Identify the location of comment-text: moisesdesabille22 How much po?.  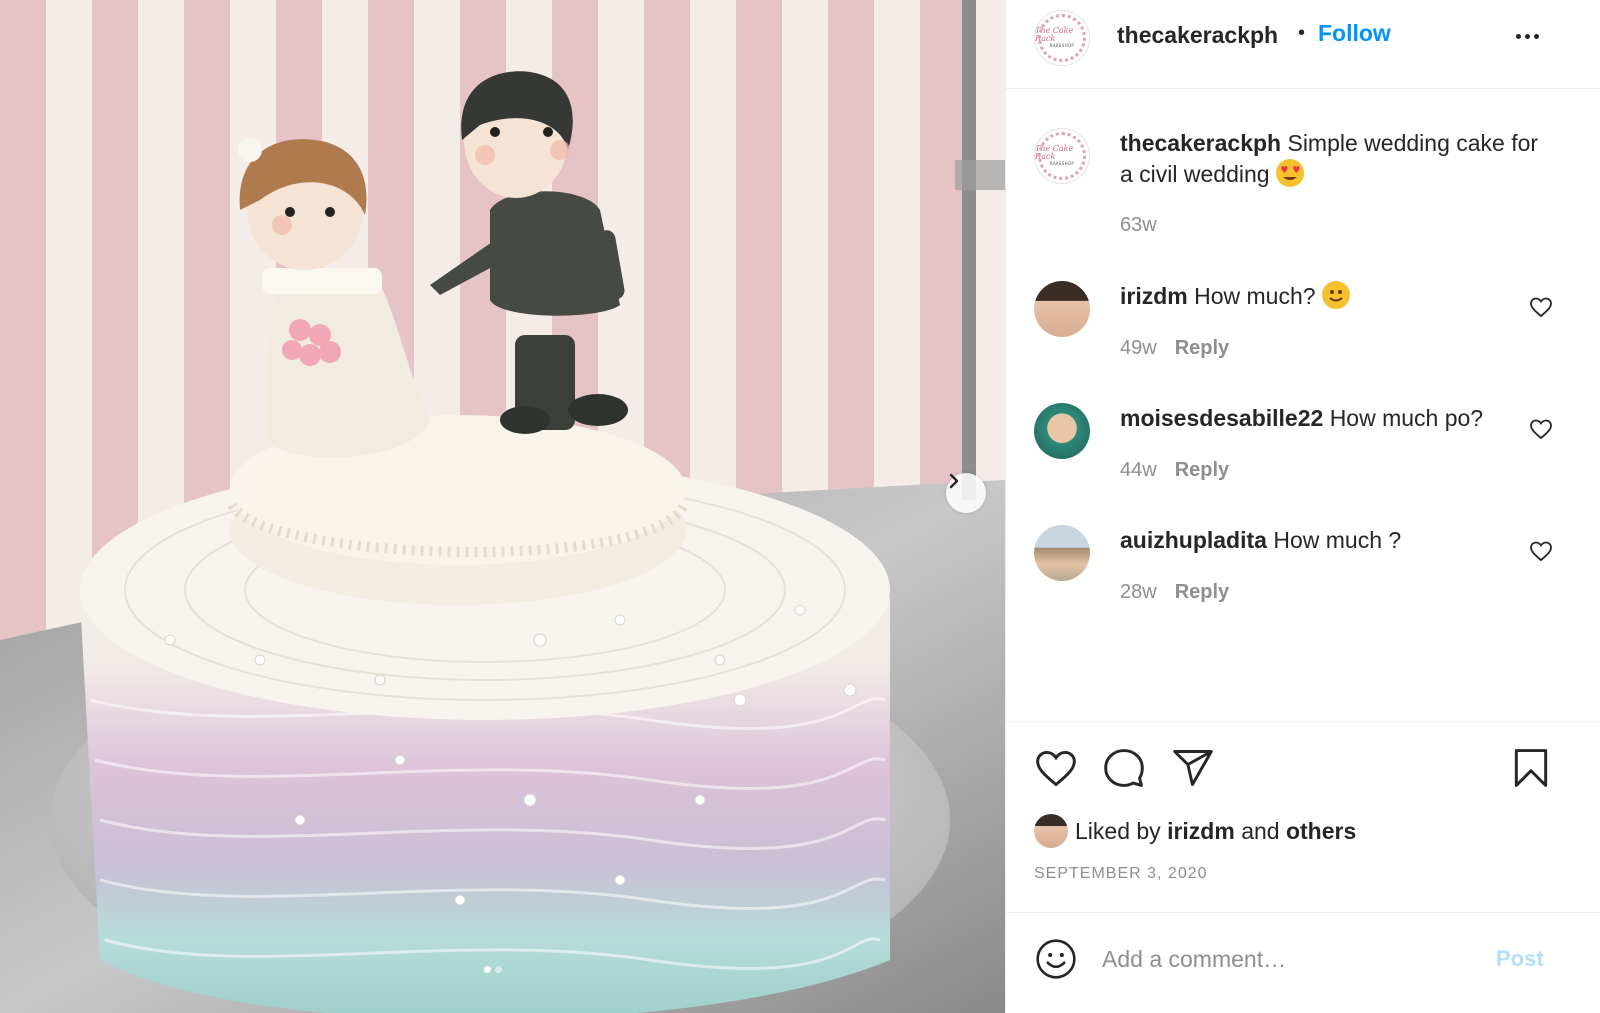
(1335, 418).